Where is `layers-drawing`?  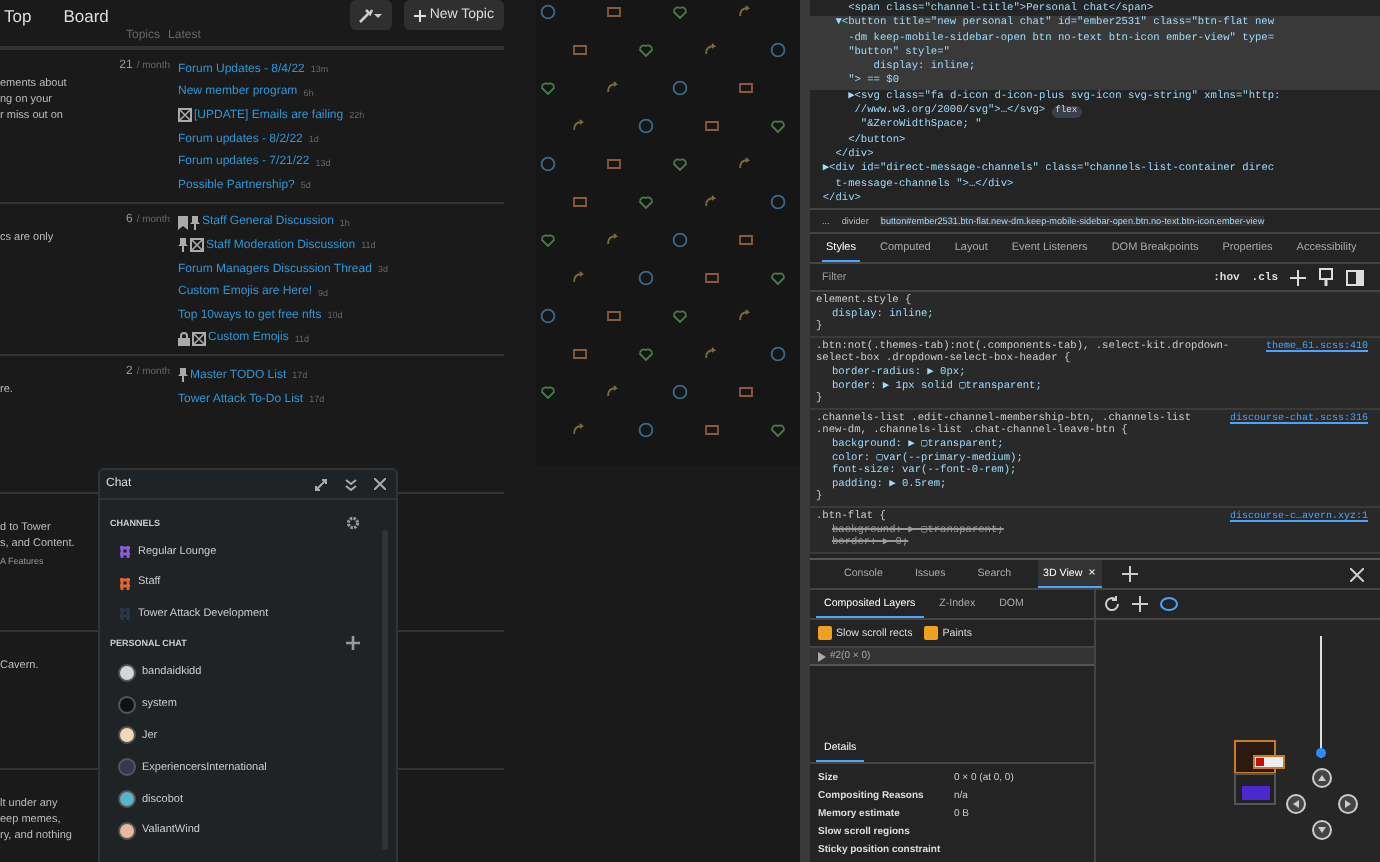 layers-drawing is located at coordinates (1260, 773).